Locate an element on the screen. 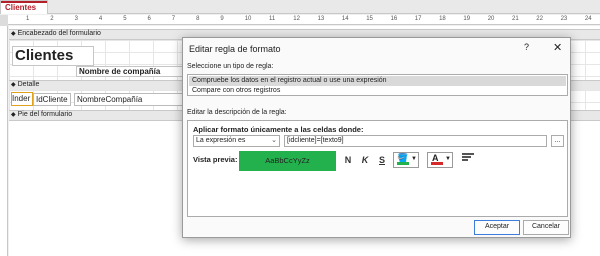 This screenshot has height=256, width=600. bold-button: N is located at coordinates (348, 160).